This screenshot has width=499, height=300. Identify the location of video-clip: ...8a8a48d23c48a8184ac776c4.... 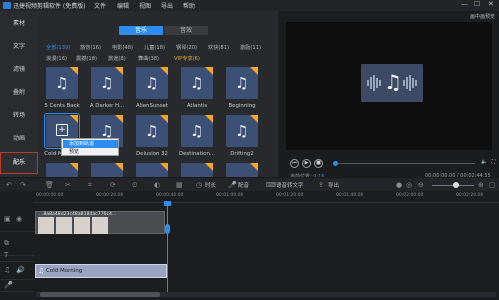
(100, 222).